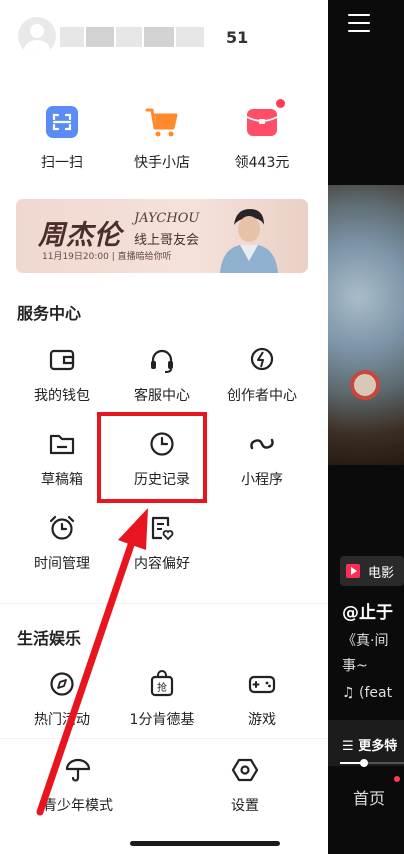  What do you see at coordinates (152, 457) in the screenshot?
I see `highlight-box` at bounding box center [152, 457].